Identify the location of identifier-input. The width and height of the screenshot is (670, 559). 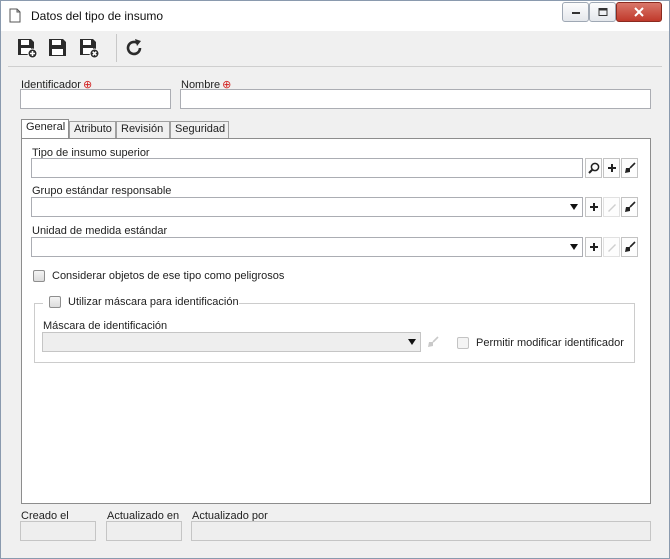
(95, 99).